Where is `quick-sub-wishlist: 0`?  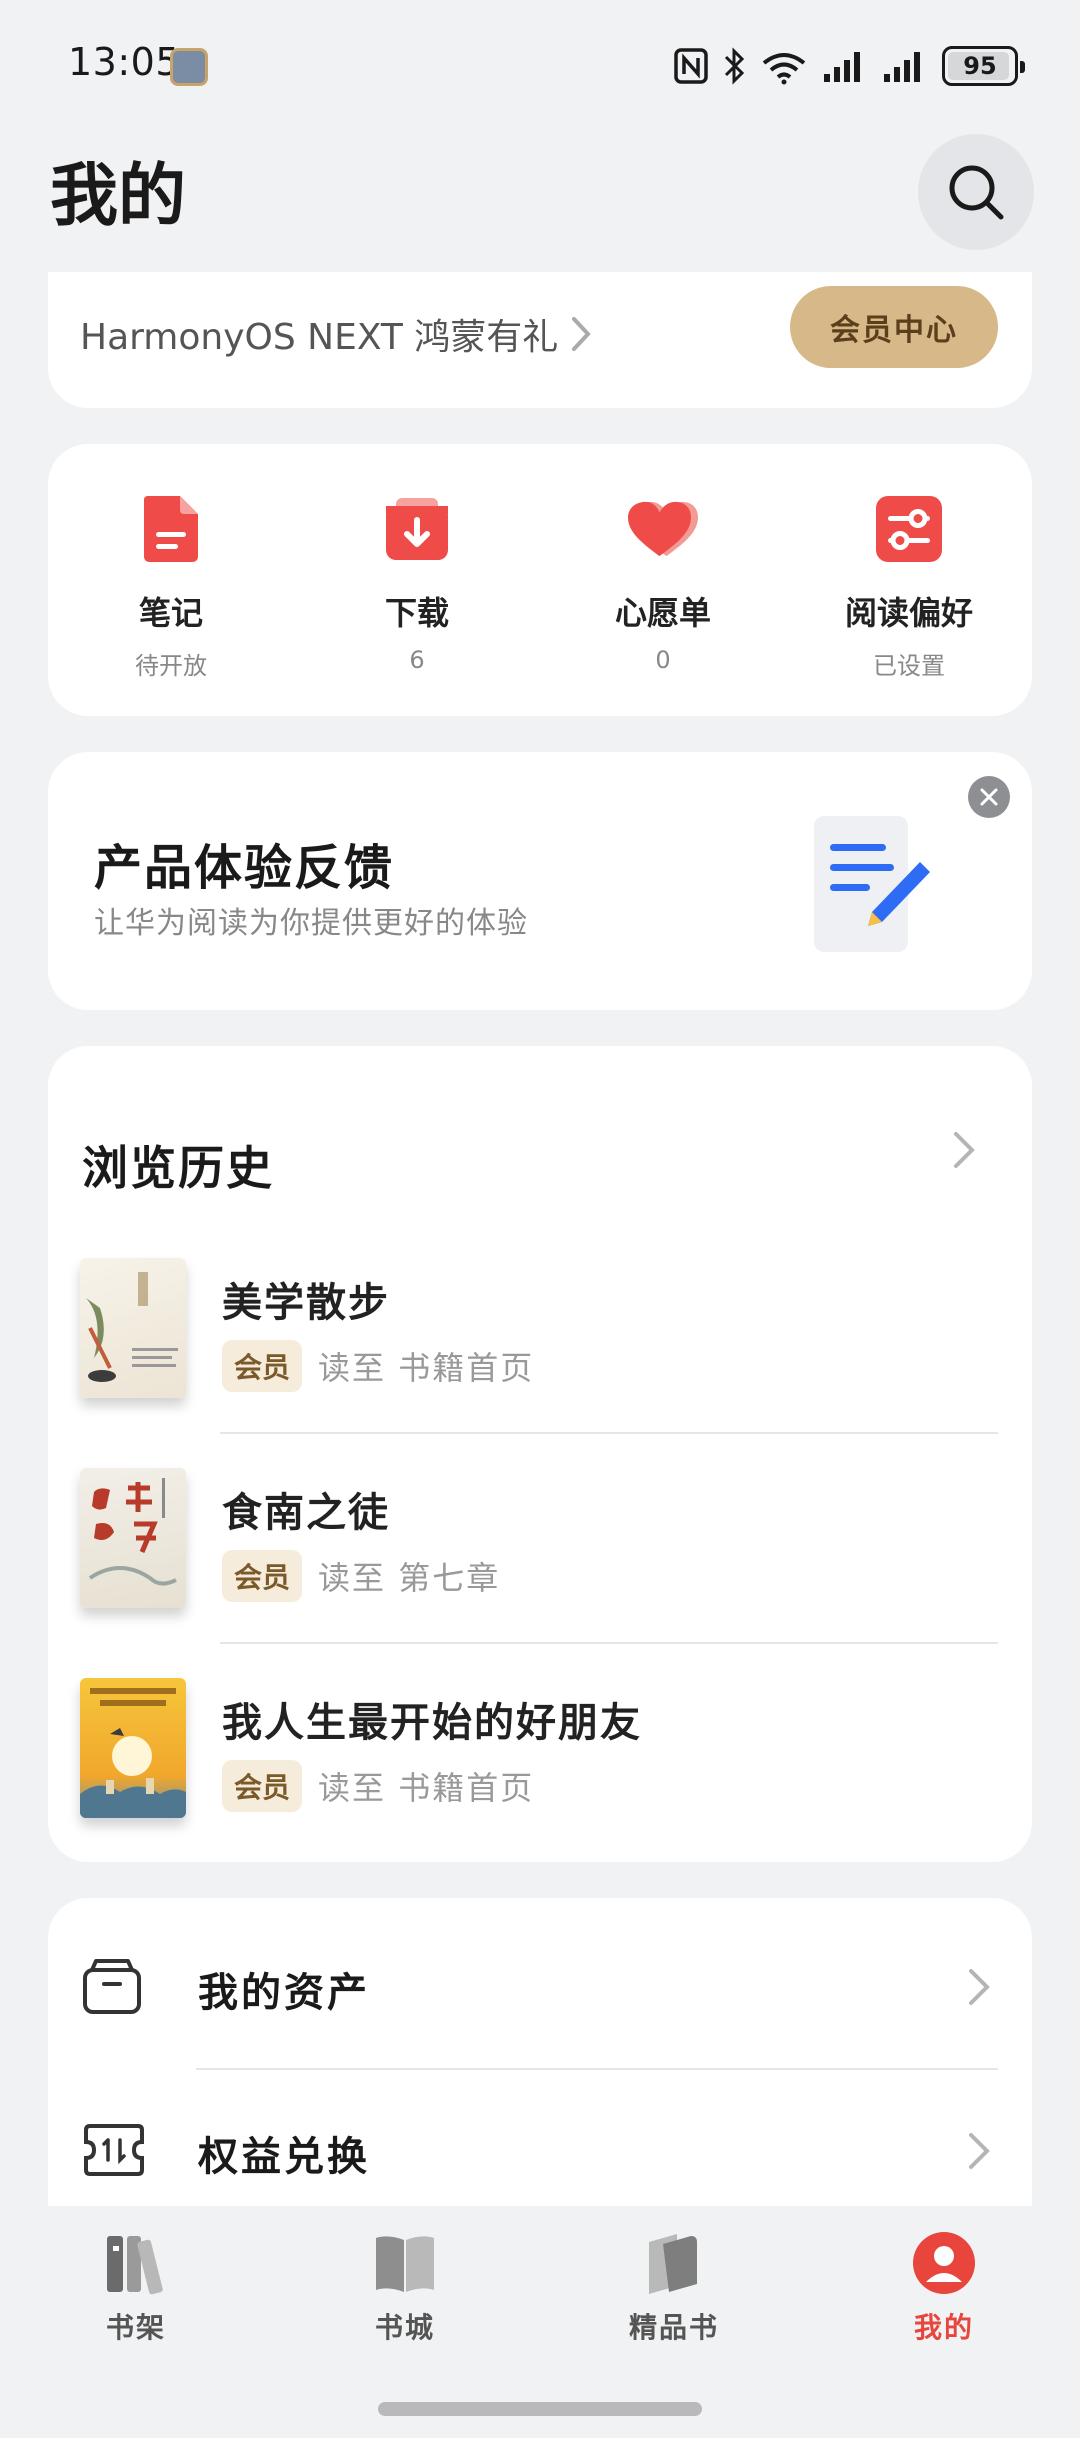
quick-sub-wishlist: 0 is located at coordinates (663, 660).